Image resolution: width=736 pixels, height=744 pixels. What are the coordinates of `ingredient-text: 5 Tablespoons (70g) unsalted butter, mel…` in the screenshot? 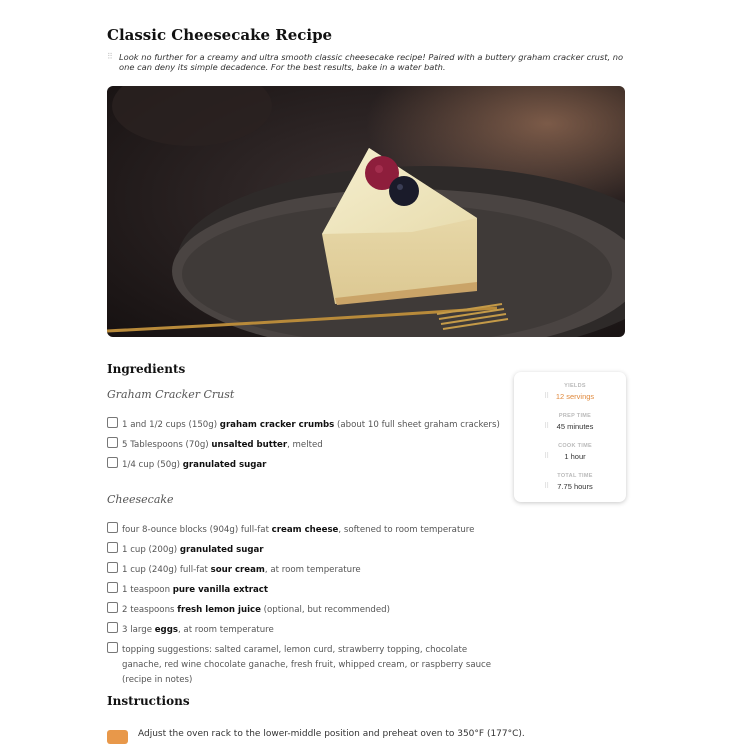 It's located at (222, 445).